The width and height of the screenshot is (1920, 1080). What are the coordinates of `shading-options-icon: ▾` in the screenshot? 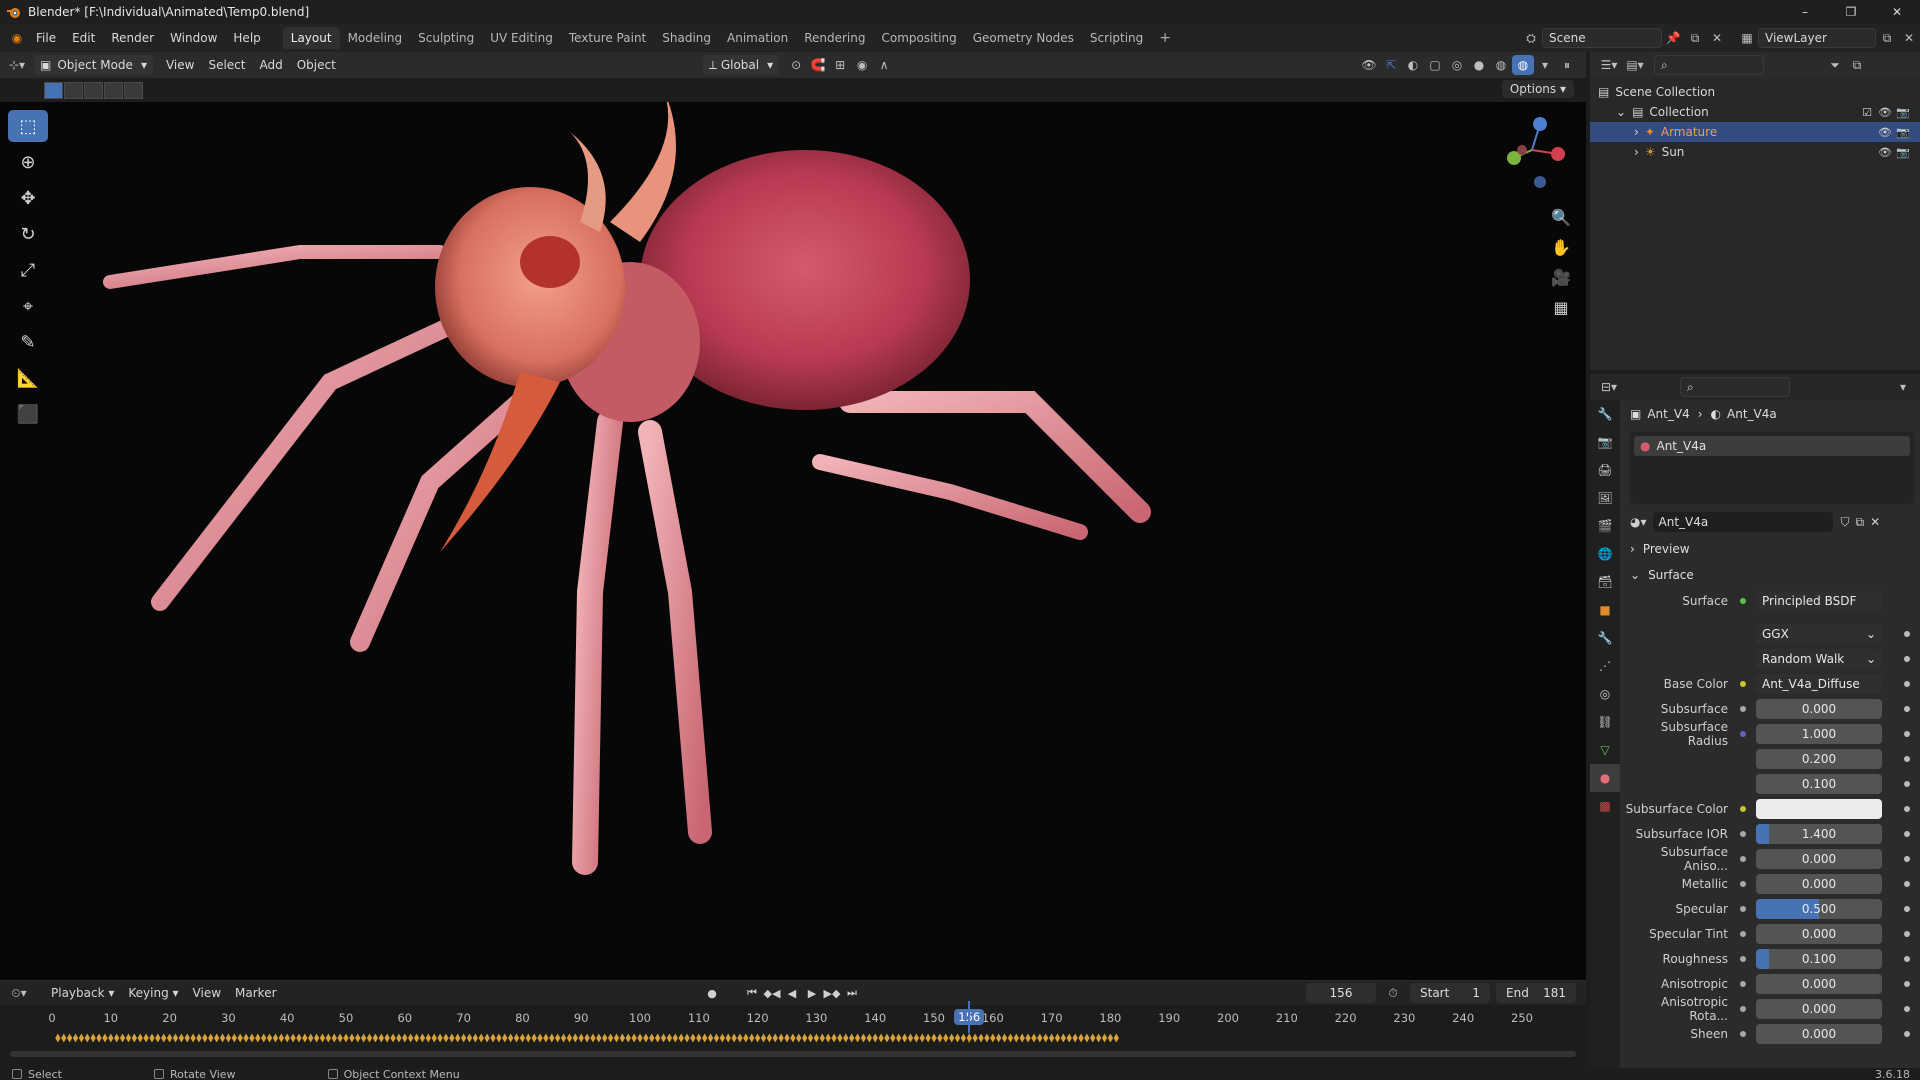 It's located at (1545, 65).